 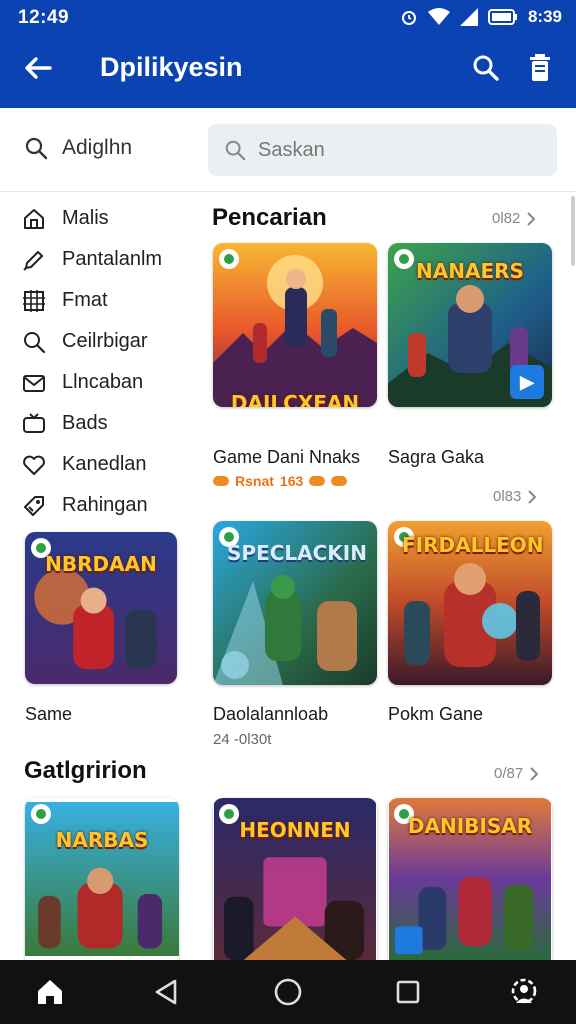 What do you see at coordinates (112, 300) in the screenshot?
I see `sidebar-item-fmat: Fmat` at bounding box center [112, 300].